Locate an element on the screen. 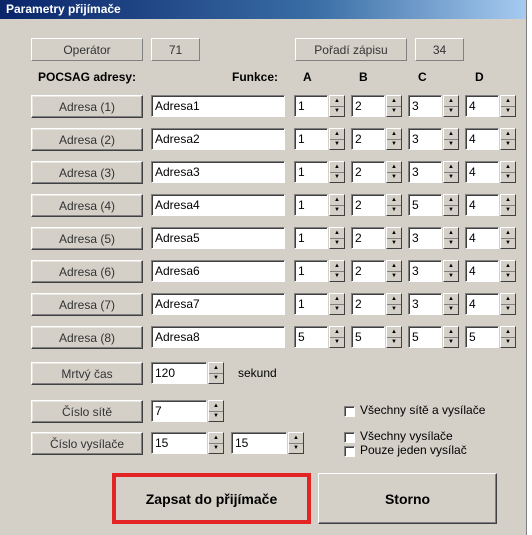  address-button: Adresa (2) is located at coordinates (87, 139).